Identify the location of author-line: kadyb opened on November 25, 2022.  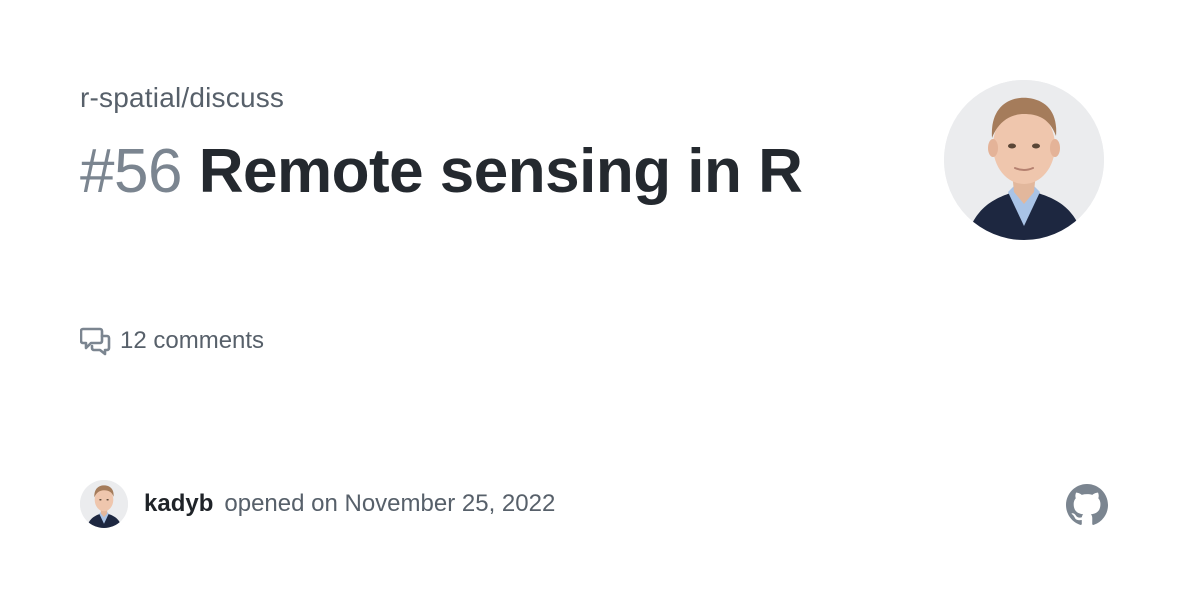
(317, 504).